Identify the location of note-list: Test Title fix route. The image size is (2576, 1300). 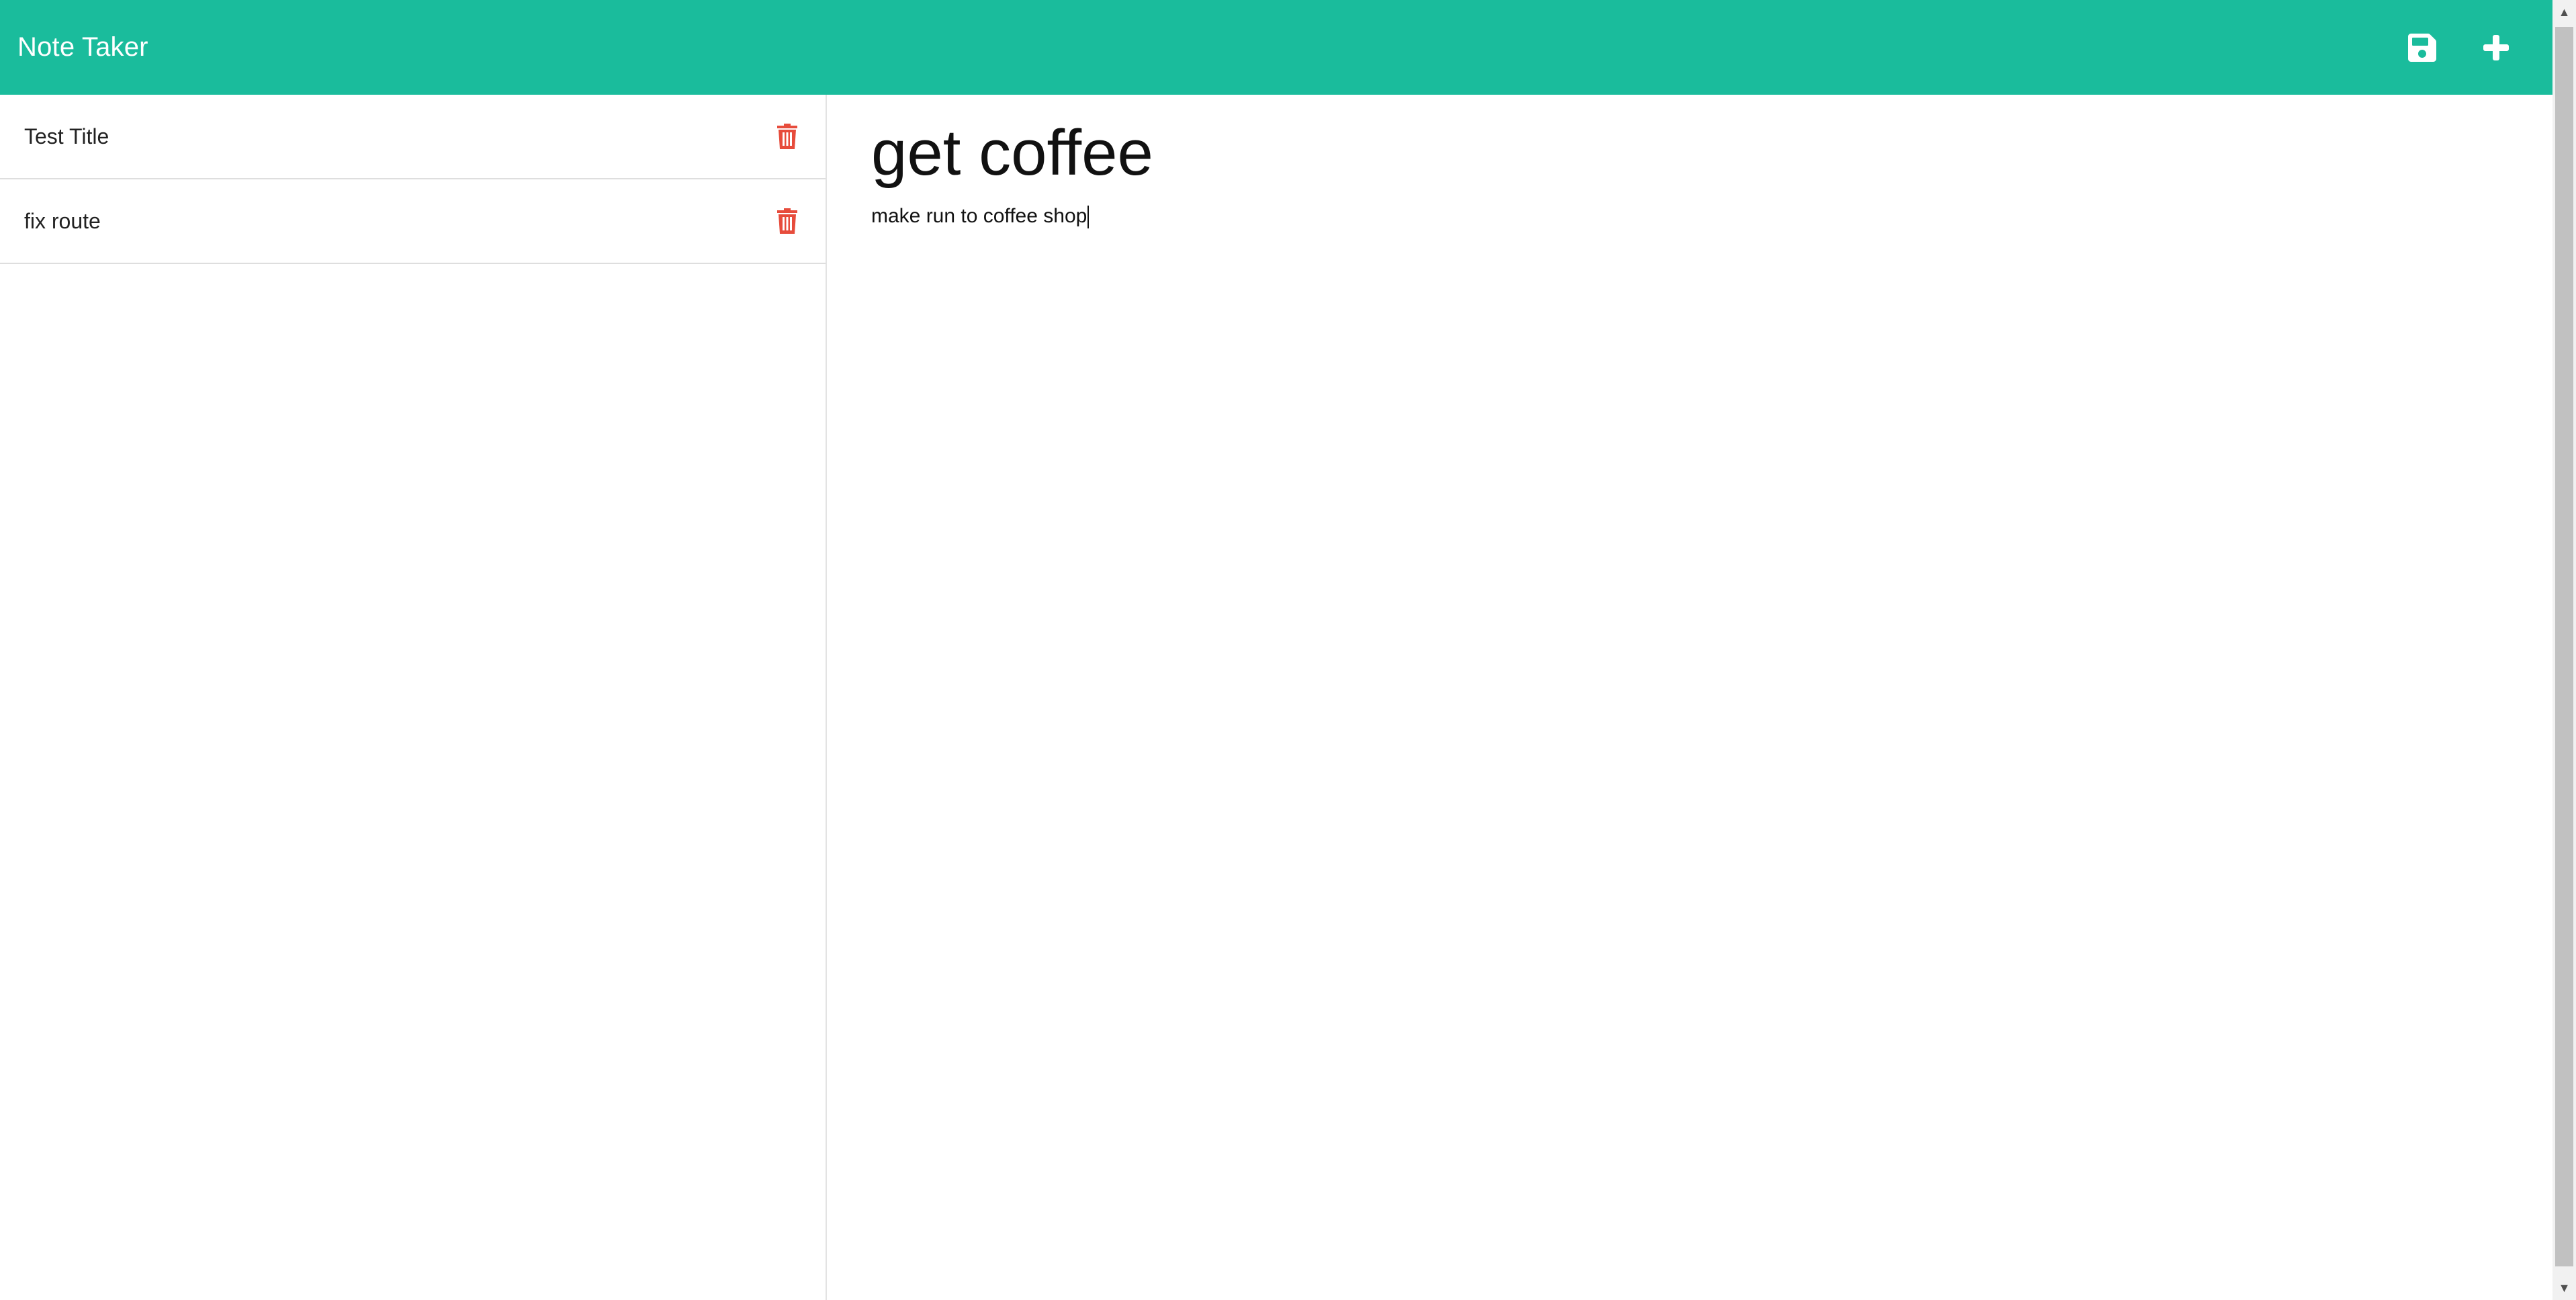
(413, 179).